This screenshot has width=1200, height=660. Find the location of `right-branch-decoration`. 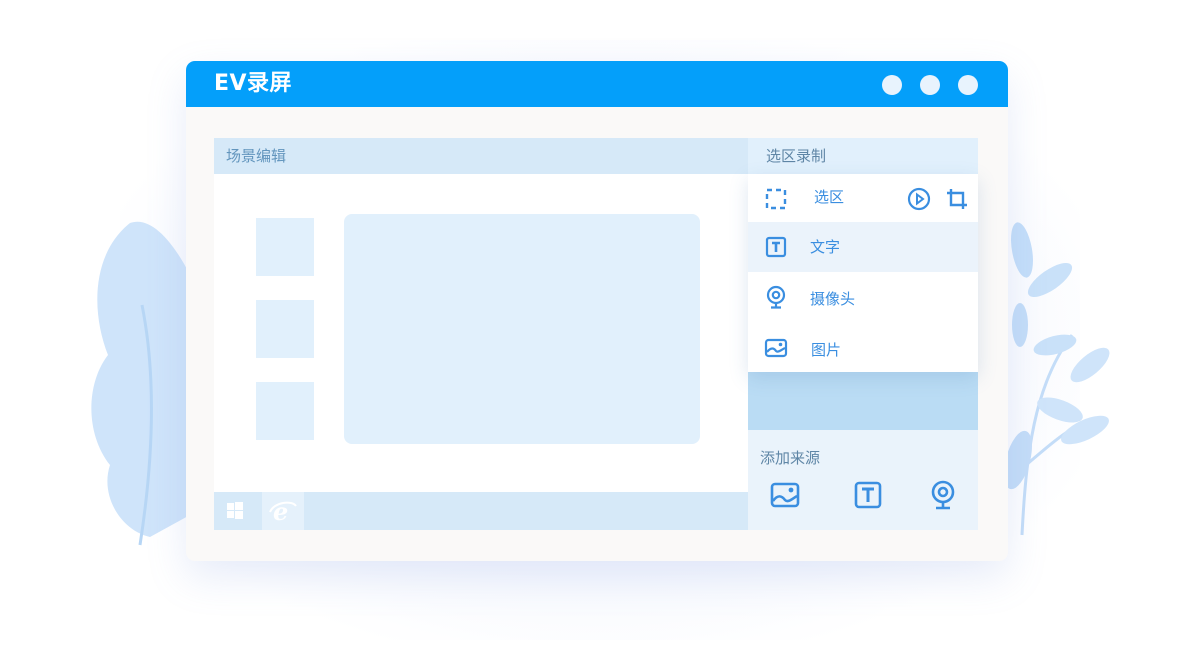

right-branch-decoration is located at coordinates (1057, 379).